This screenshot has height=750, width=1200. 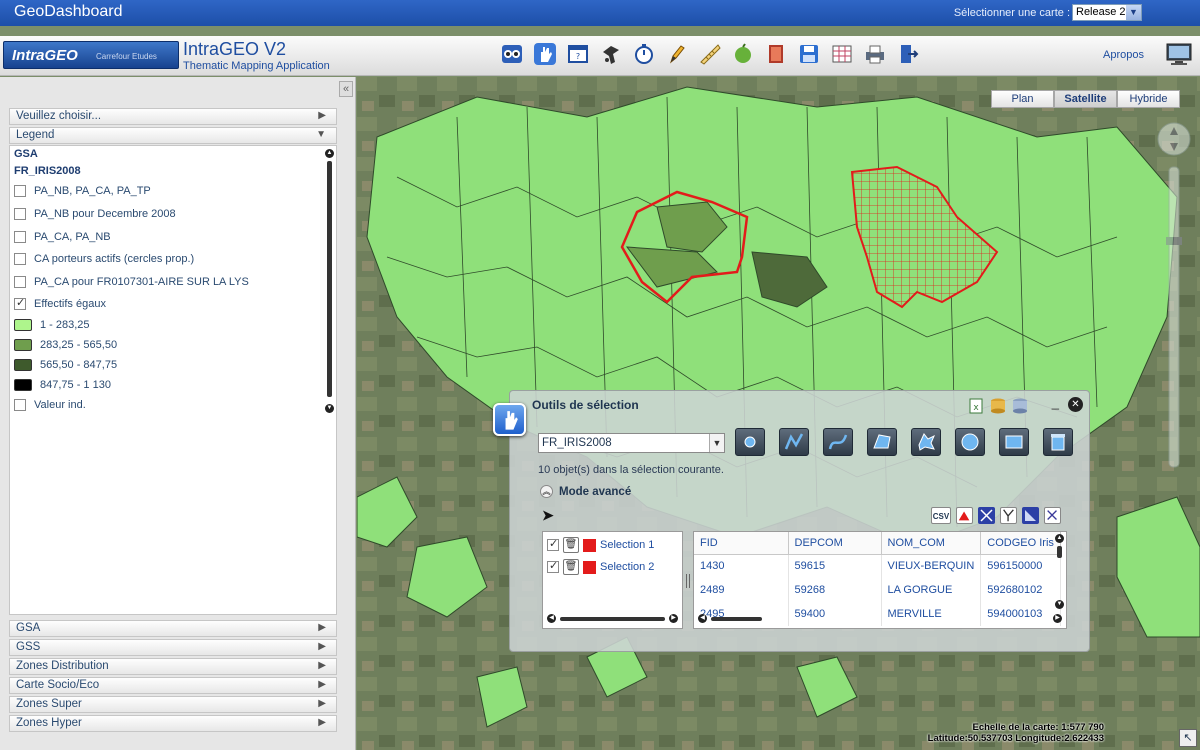 I want to click on freehand-select-button, so click(x=926, y=442).